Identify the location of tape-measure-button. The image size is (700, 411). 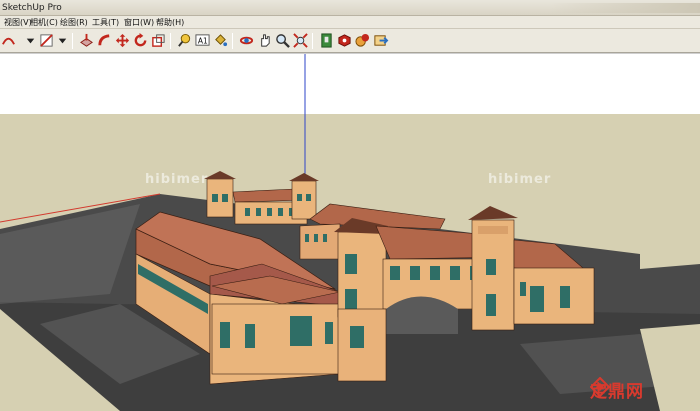
(184, 40).